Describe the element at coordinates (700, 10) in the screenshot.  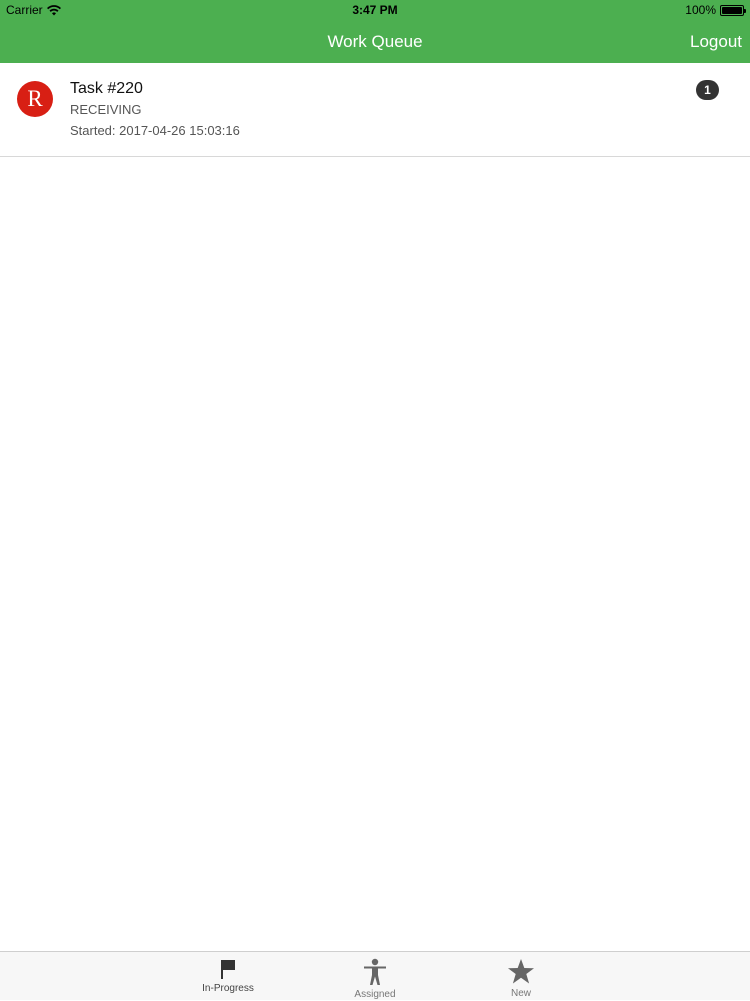
I see `battery-percent: 100%` at that location.